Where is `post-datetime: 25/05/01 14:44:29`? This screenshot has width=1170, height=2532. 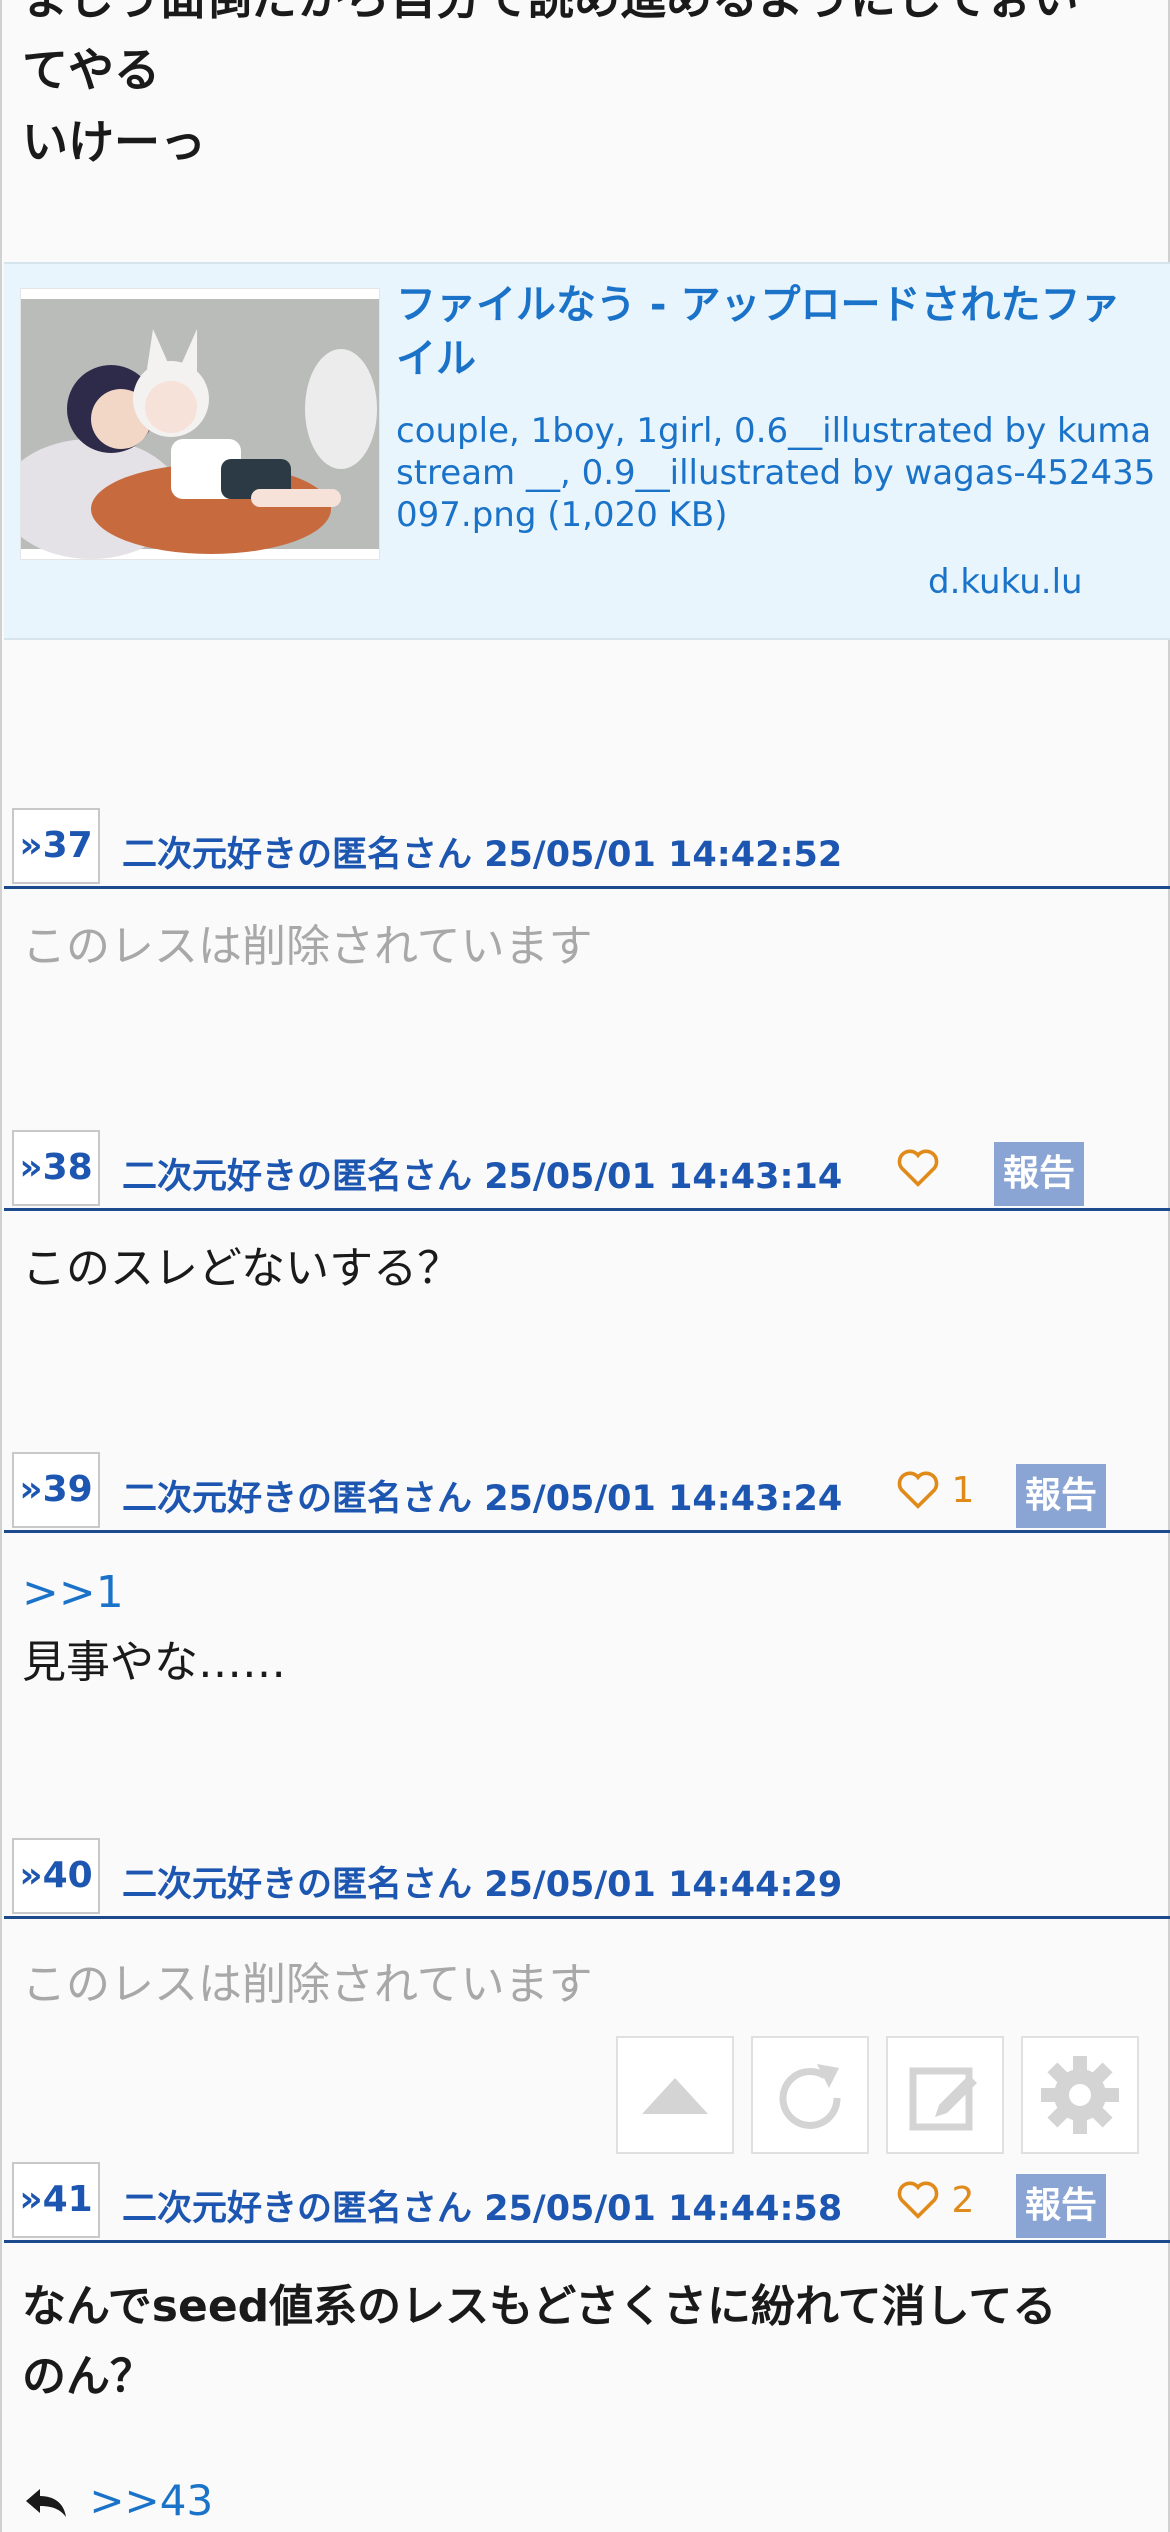 post-datetime: 25/05/01 14:44:29 is located at coordinates (663, 1885).